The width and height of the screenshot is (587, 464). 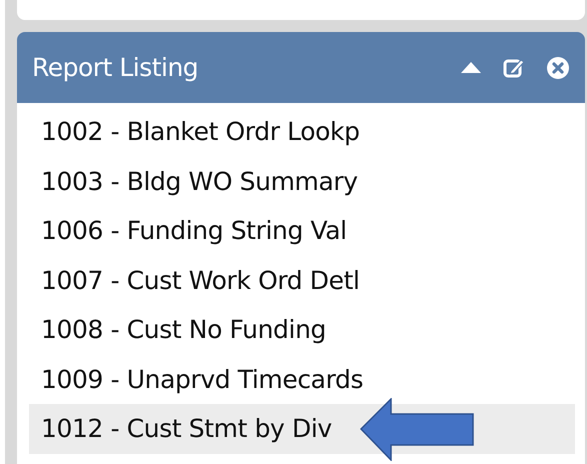 I want to click on report-item: 1009 - Unaprvd Timecards, so click(x=302, y=379).